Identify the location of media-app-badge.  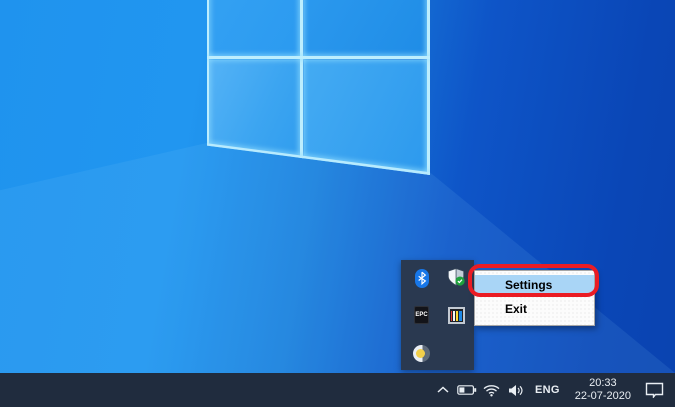
(456, 315).